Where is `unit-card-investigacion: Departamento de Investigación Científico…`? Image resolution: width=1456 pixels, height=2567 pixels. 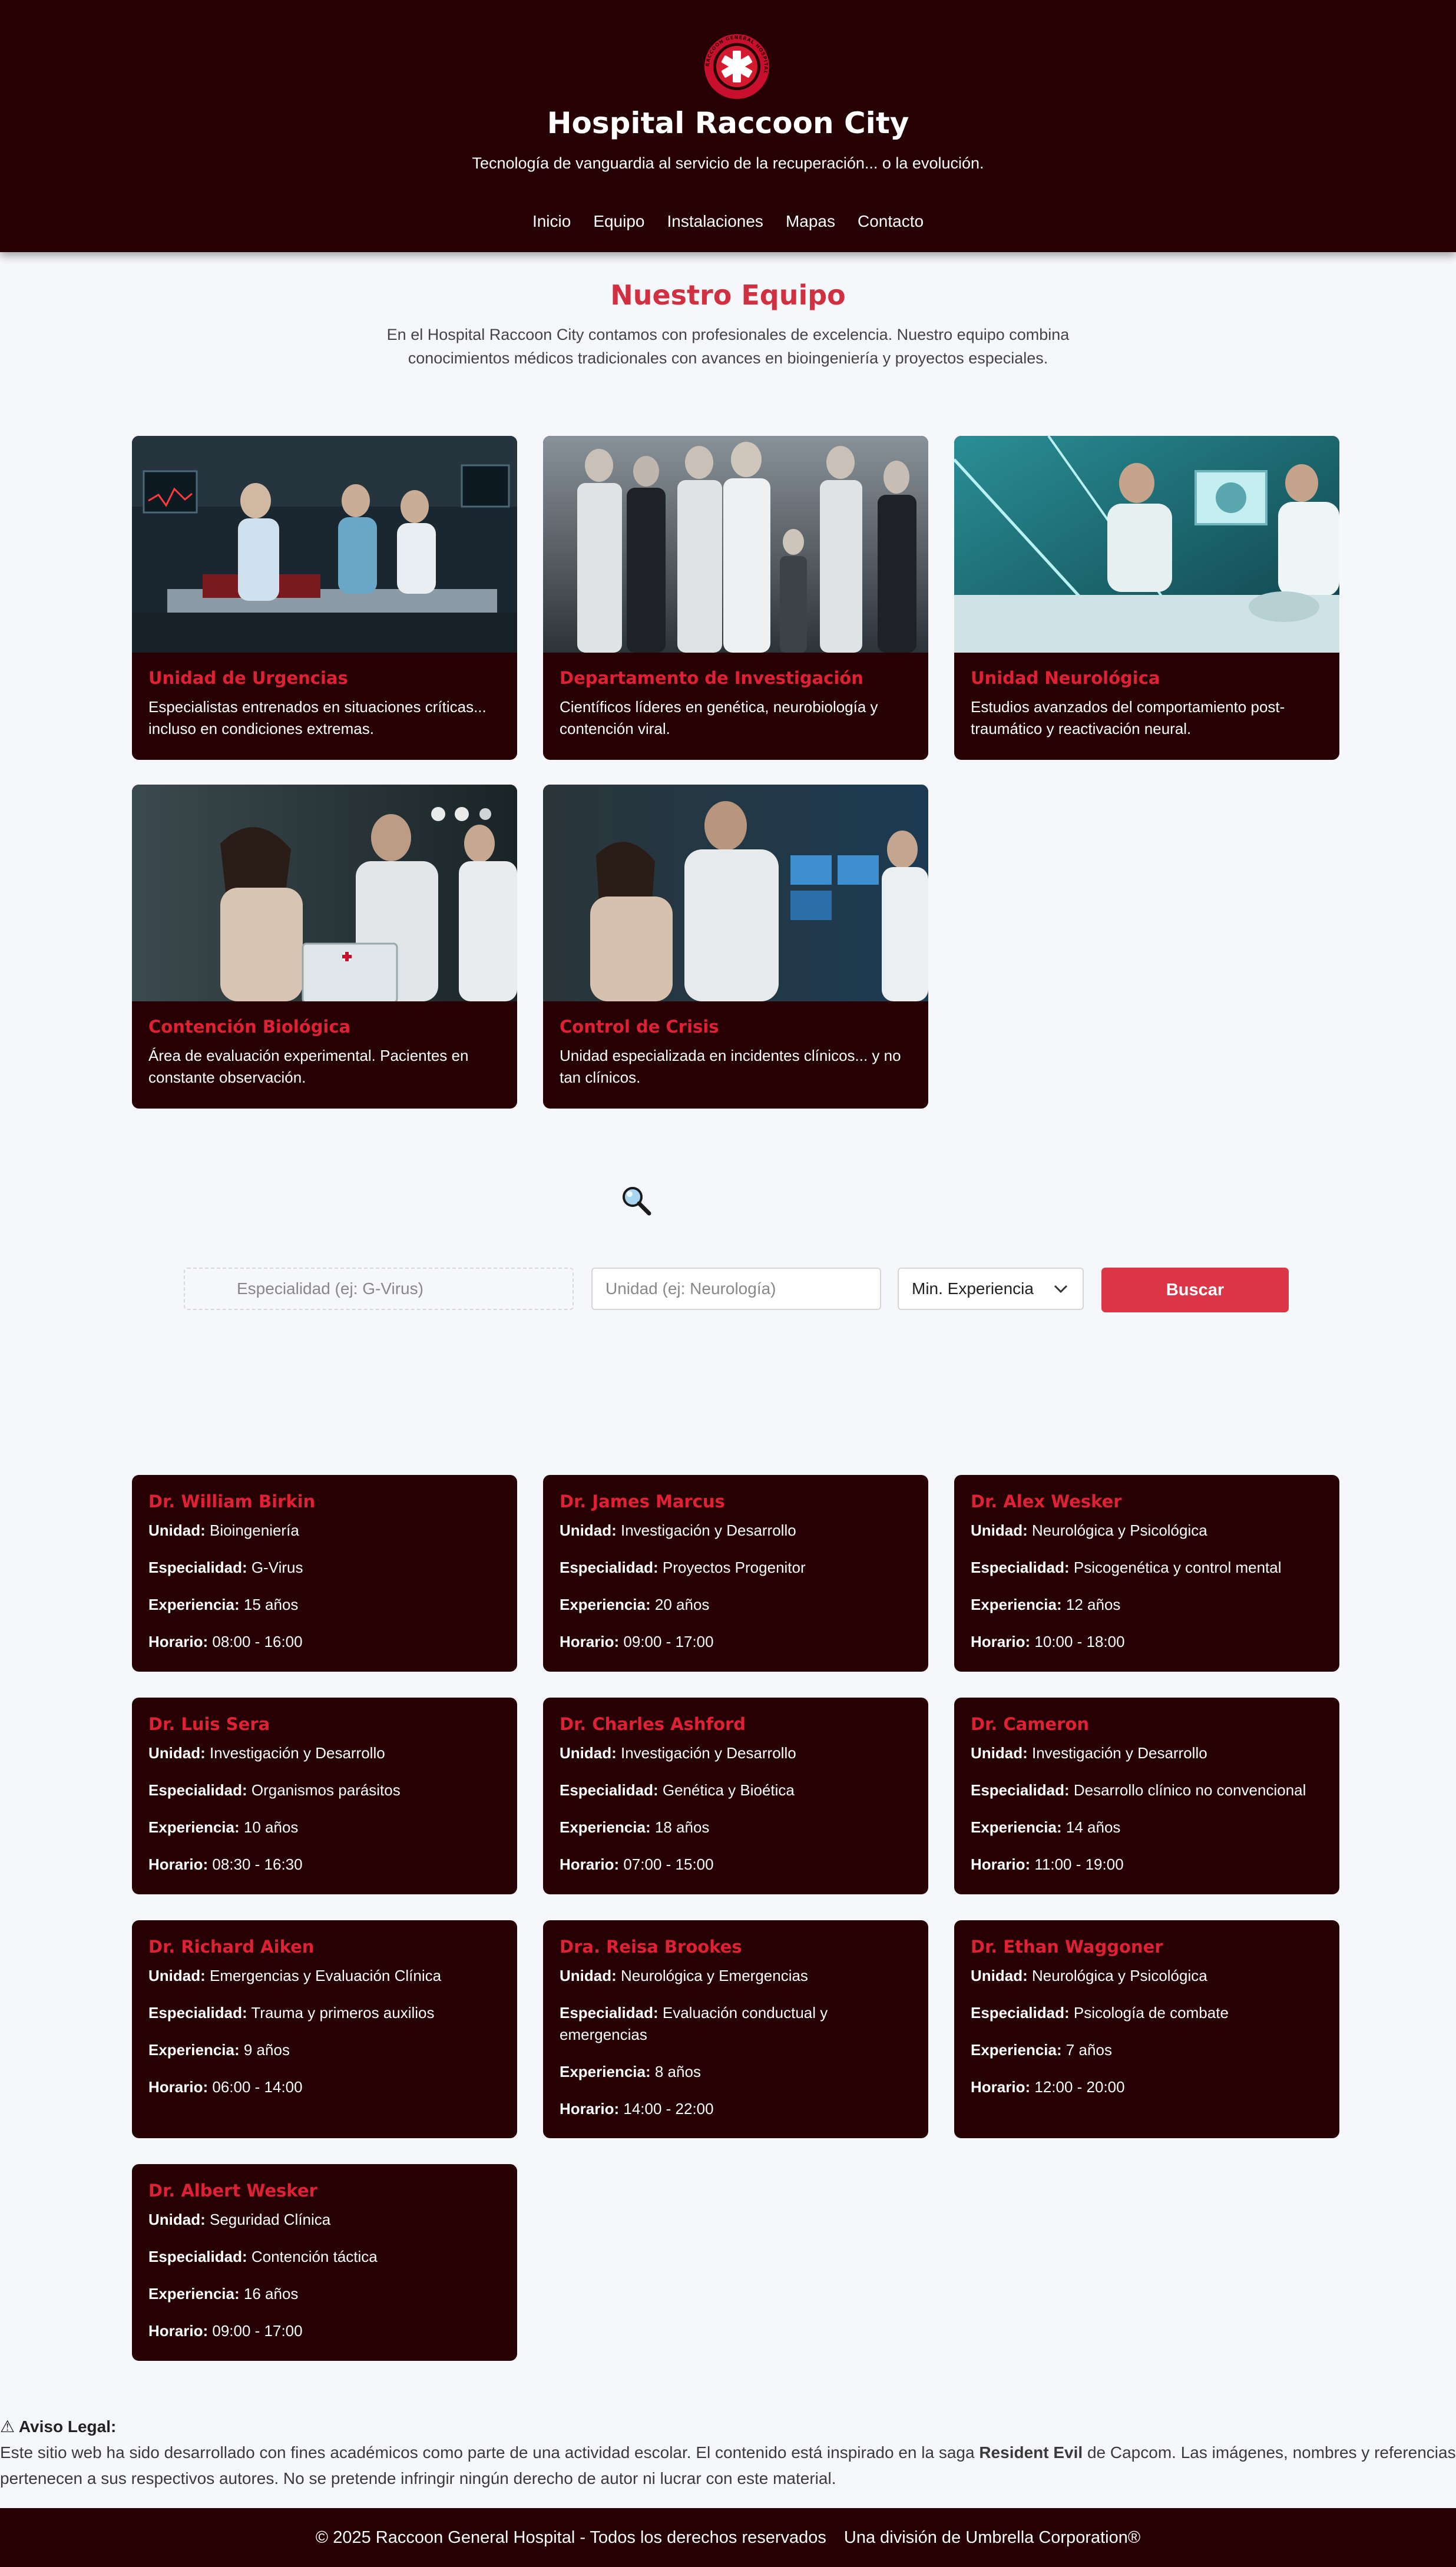
unit-card-investigacion: Departamento de Investigación Científico… is located at coordinates (735, 598).